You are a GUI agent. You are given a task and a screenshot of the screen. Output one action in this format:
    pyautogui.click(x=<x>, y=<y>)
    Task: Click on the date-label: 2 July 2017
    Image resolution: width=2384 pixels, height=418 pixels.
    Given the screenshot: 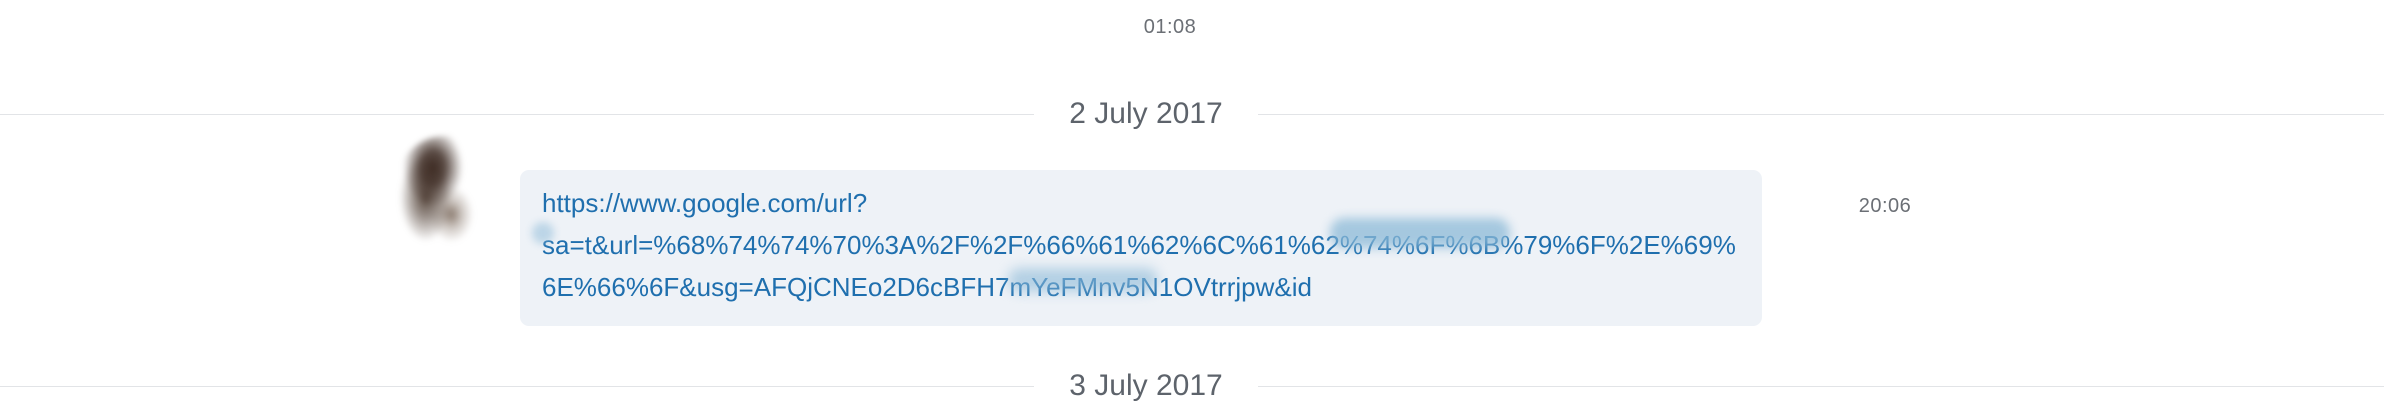 What is the action you would take?
    pyautogui.click(x=1146, y=113)
    